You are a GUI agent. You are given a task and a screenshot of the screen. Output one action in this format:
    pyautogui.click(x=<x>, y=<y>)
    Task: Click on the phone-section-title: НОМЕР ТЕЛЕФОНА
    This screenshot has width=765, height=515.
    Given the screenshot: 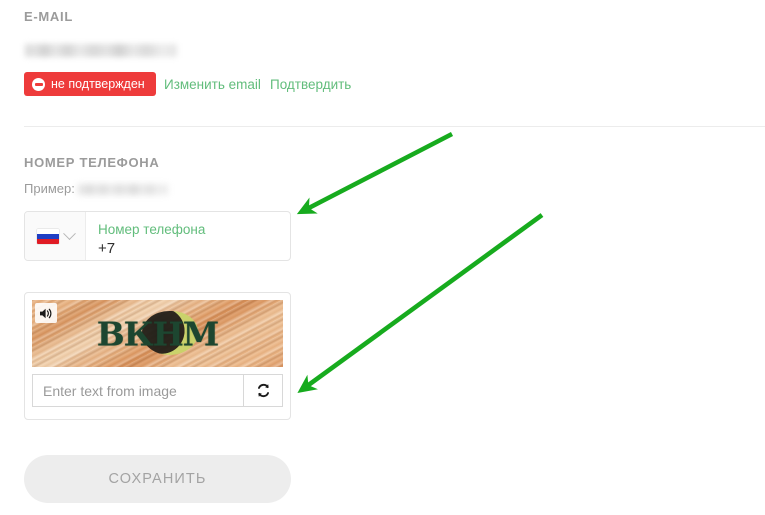 What is the action you would take?
    pyautogui.click(x=92, y=162)
    